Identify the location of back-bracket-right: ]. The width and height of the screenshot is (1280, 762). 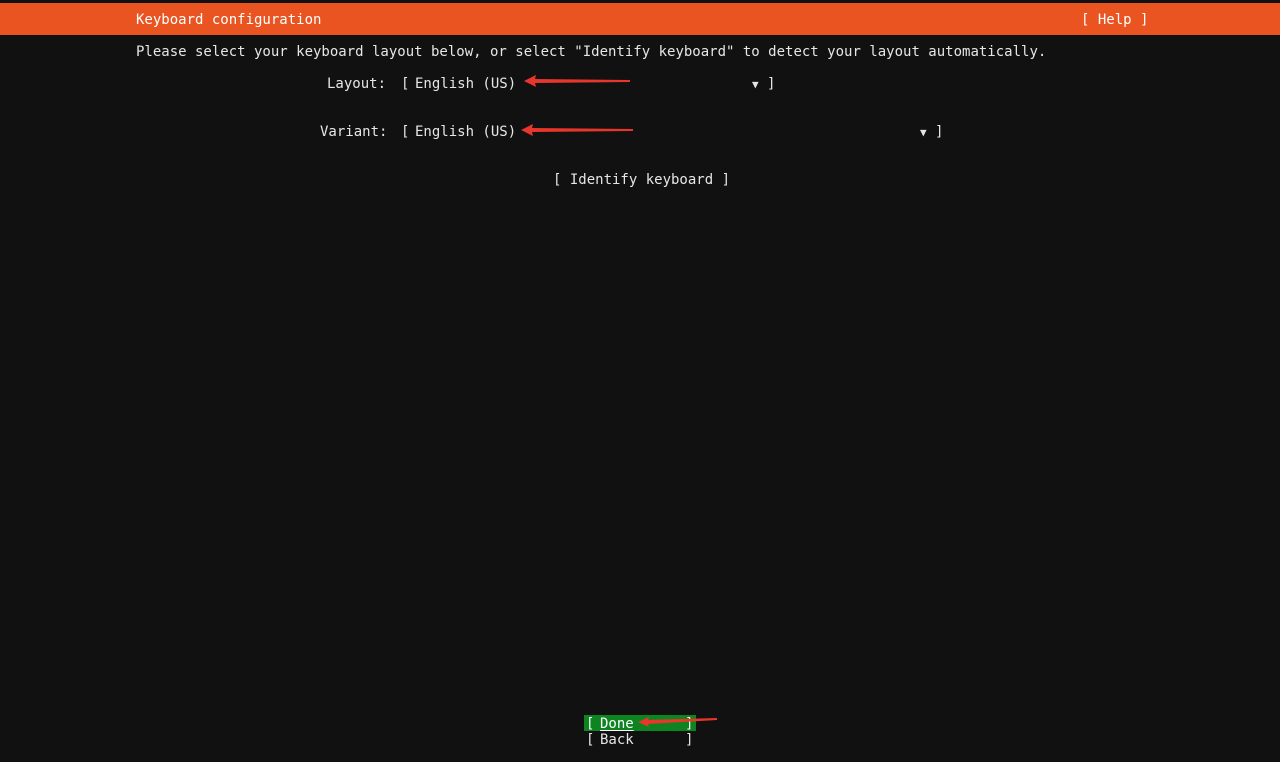
(689, 740).